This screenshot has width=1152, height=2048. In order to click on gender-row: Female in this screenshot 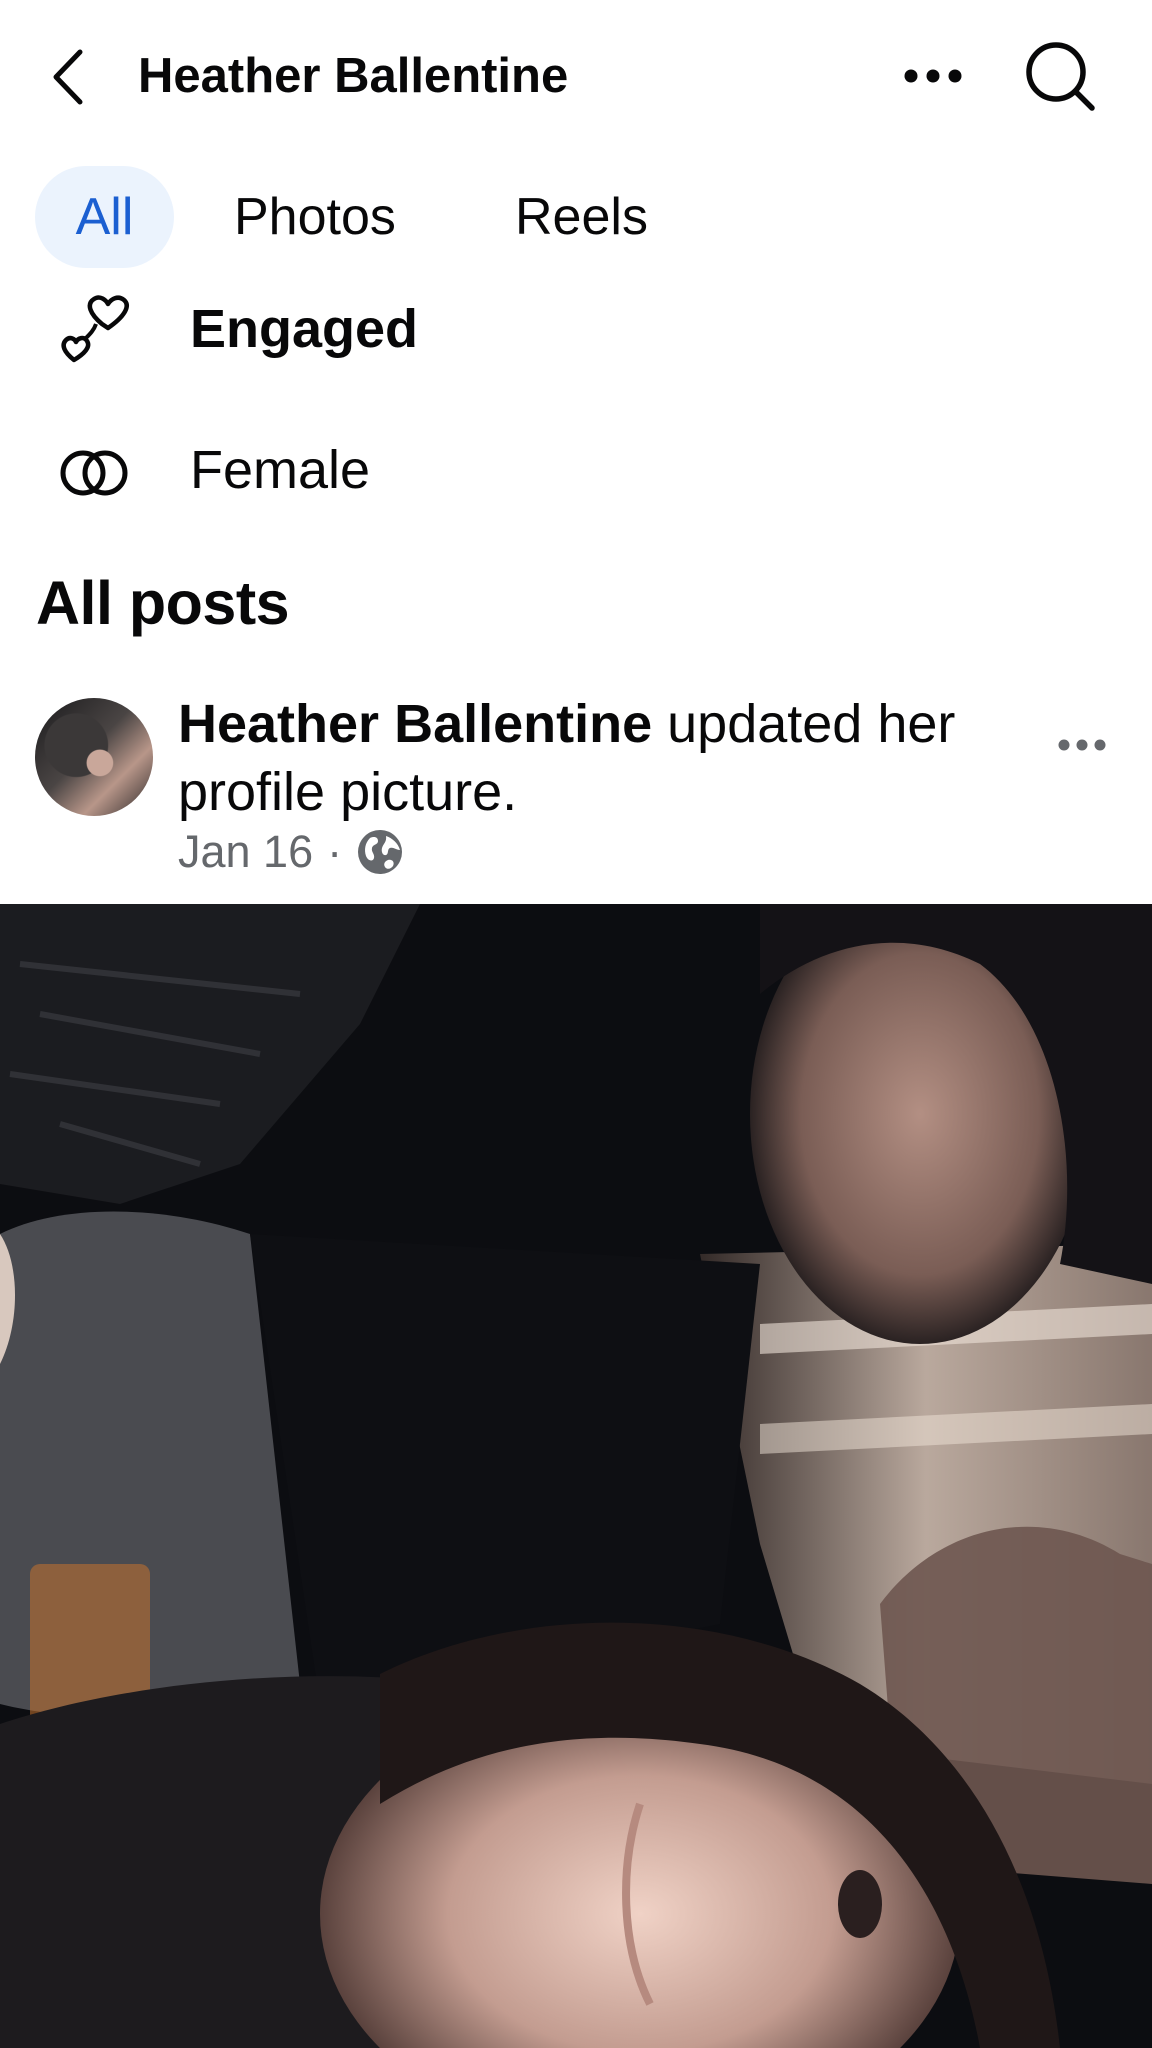, I will do `click(576, 470)`.